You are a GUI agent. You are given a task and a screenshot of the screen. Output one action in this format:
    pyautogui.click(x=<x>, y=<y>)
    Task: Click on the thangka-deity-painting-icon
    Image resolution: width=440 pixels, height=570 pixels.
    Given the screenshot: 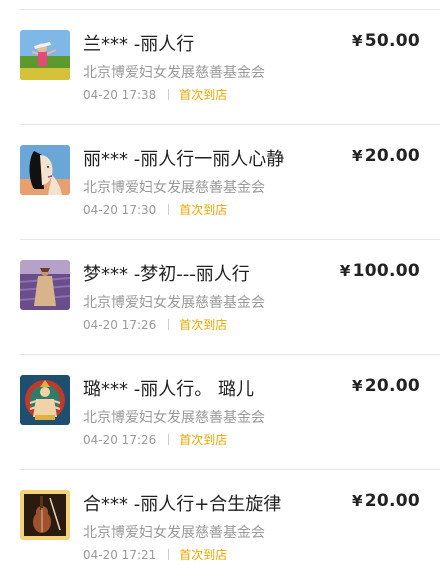 What is the action you would take?
    pyautogui.click(x=45, y=400)
    